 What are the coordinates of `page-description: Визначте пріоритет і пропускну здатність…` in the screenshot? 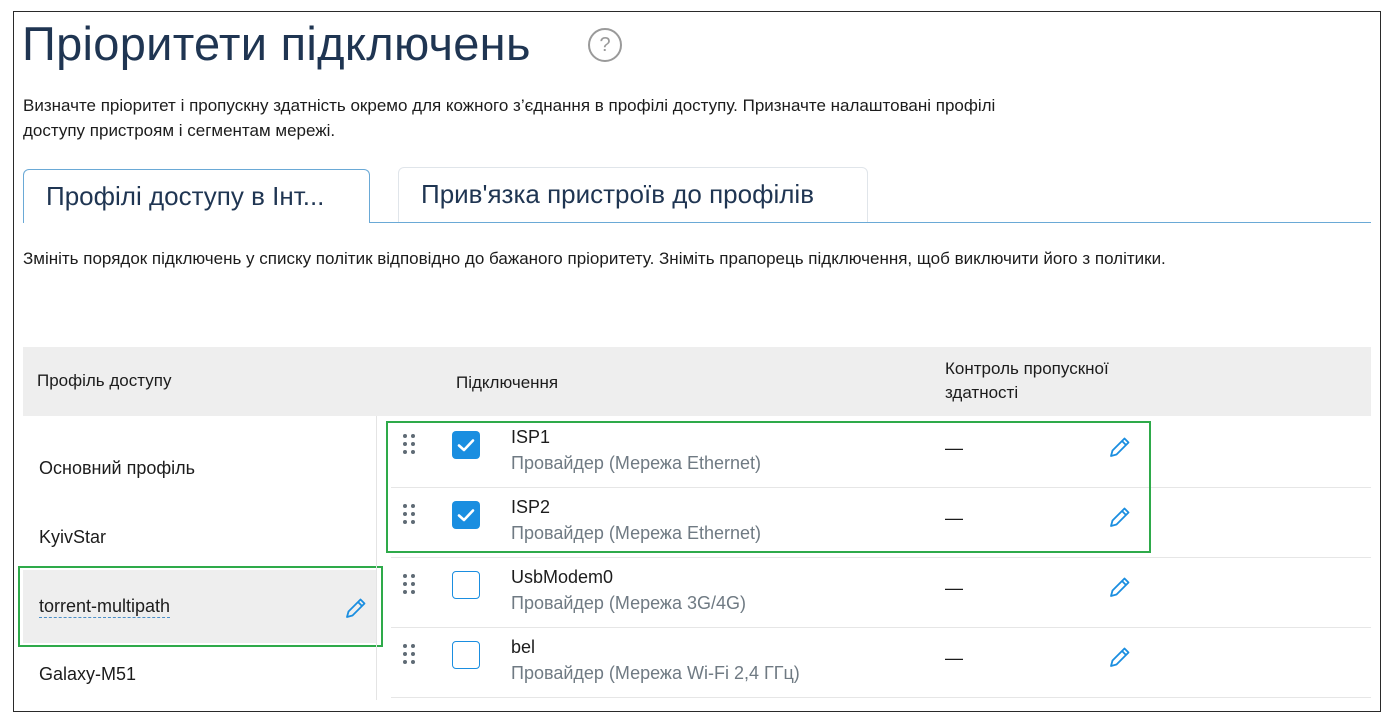 It's located at (603, 118).